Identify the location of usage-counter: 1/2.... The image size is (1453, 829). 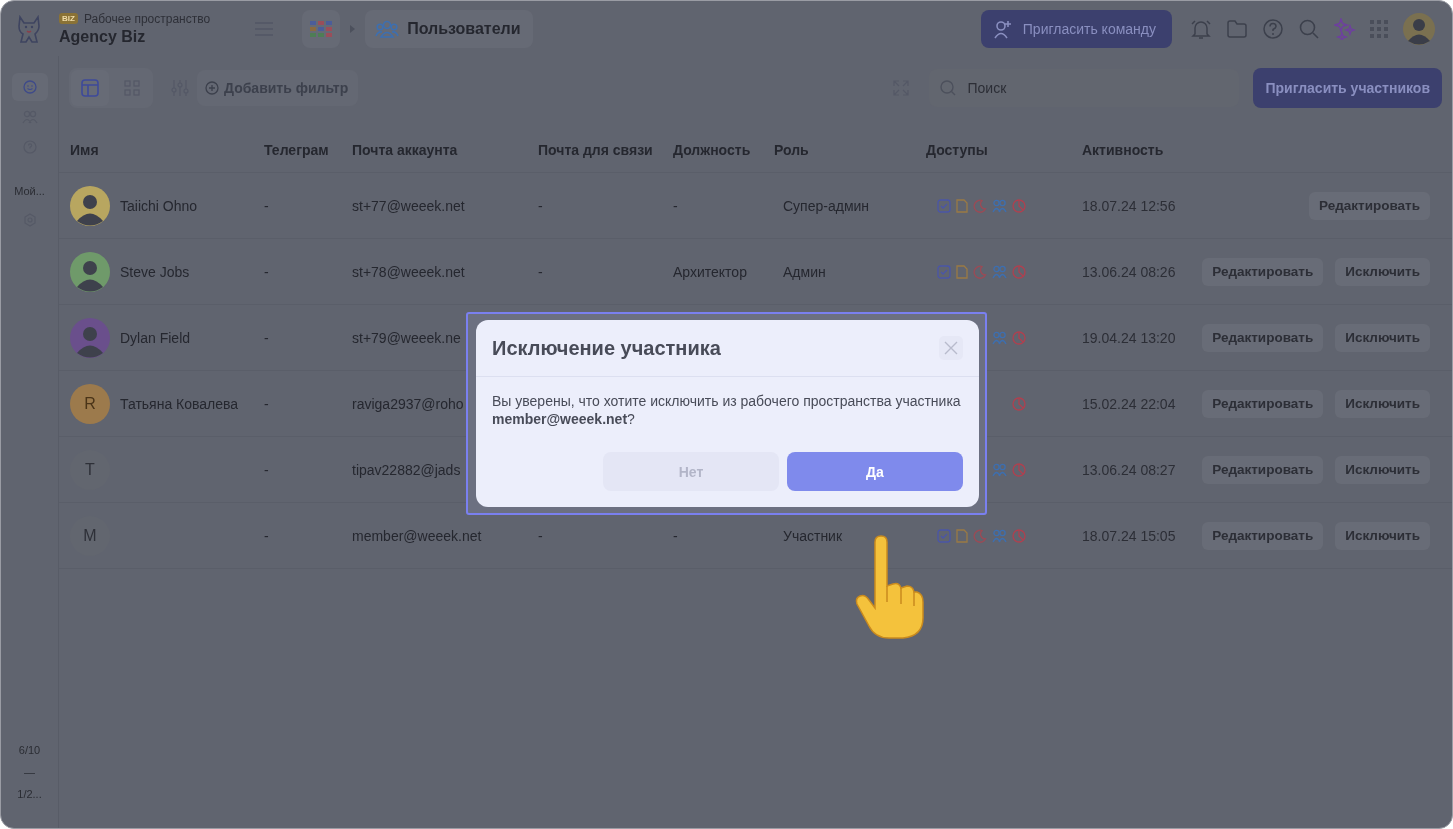
(29, 794).